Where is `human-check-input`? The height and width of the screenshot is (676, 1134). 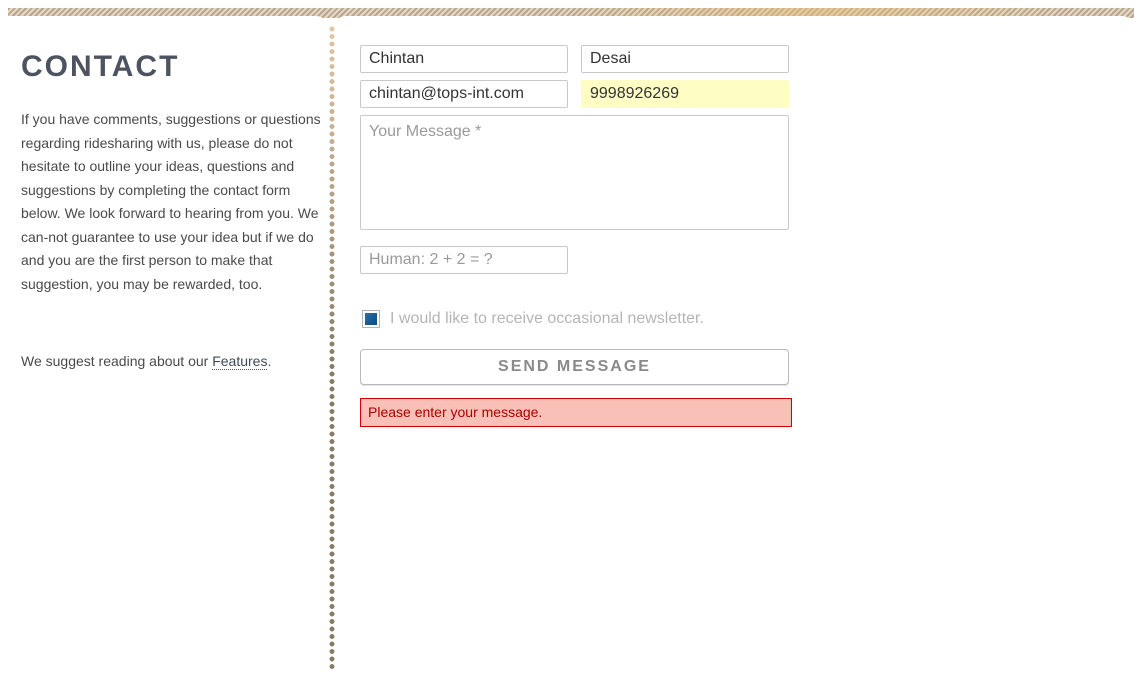
human-check-input is located at coordinates (464, 260).